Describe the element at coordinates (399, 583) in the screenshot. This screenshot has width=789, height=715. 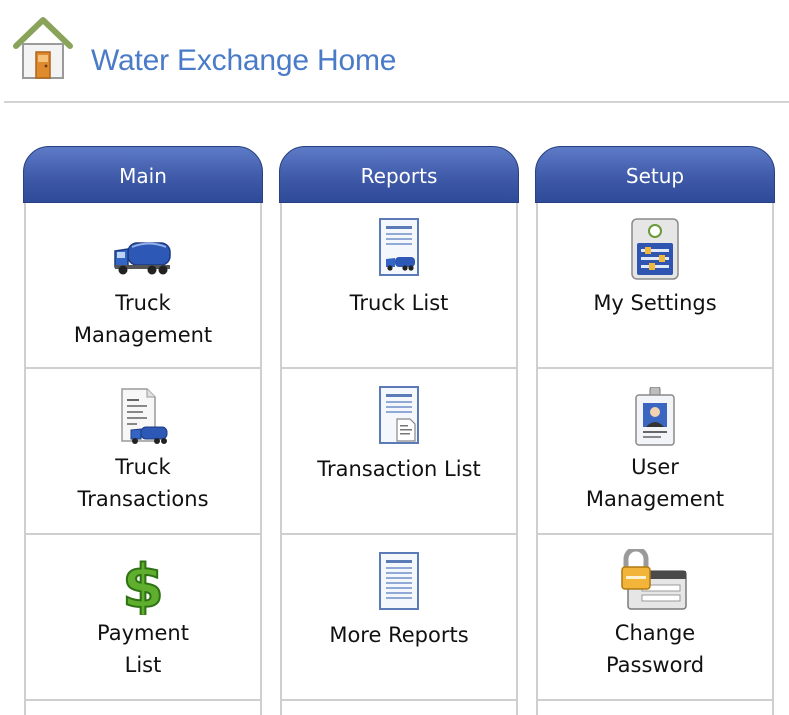
I see `report-icon` at that location.